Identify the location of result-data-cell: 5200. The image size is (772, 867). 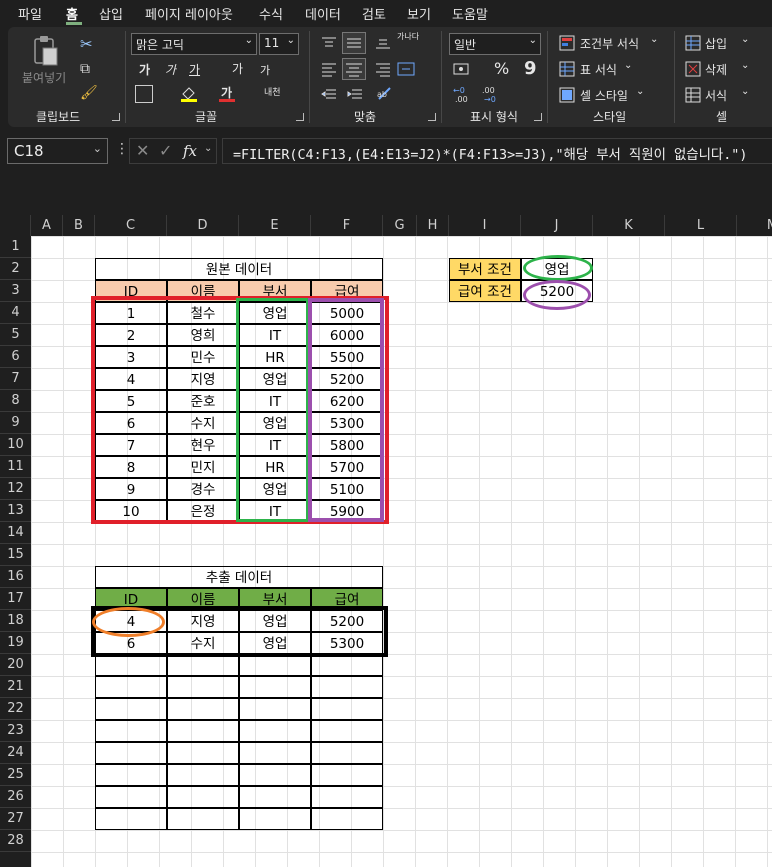
(347, 621).